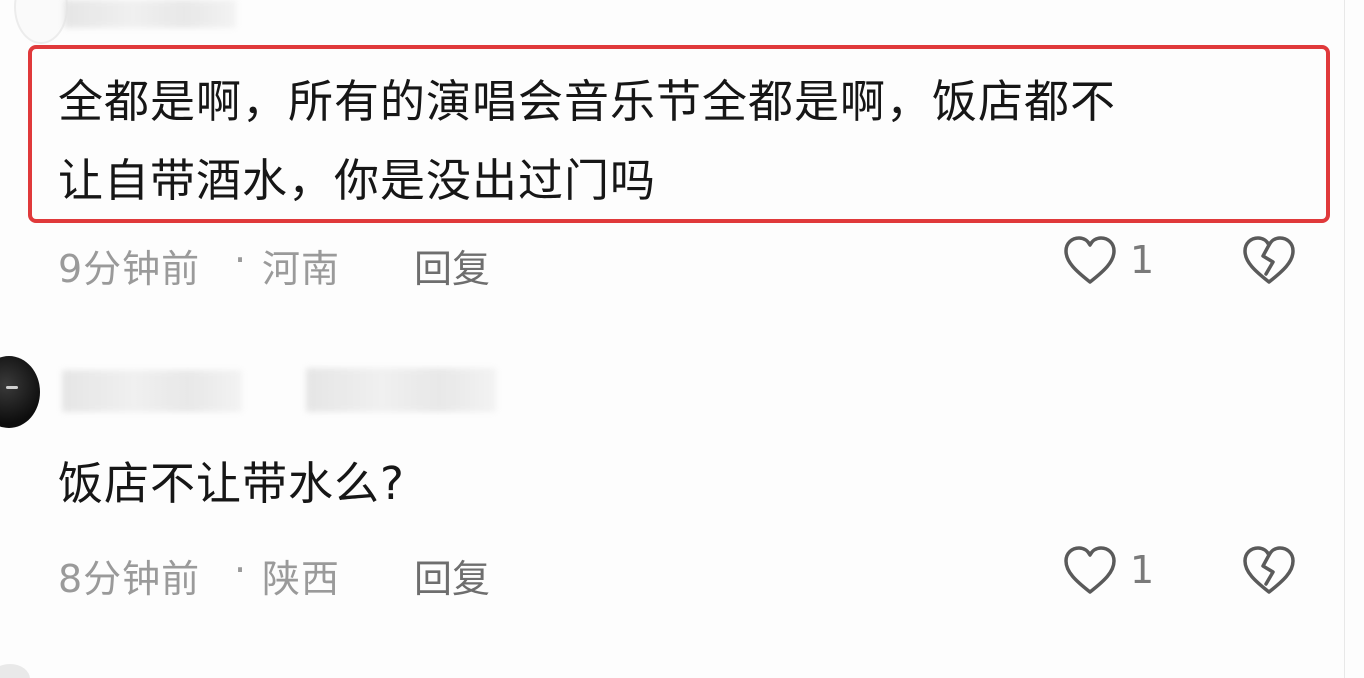  Describe the element at coordinates (41, 22) in the screenshot. I see `avatar-previous` at that location.